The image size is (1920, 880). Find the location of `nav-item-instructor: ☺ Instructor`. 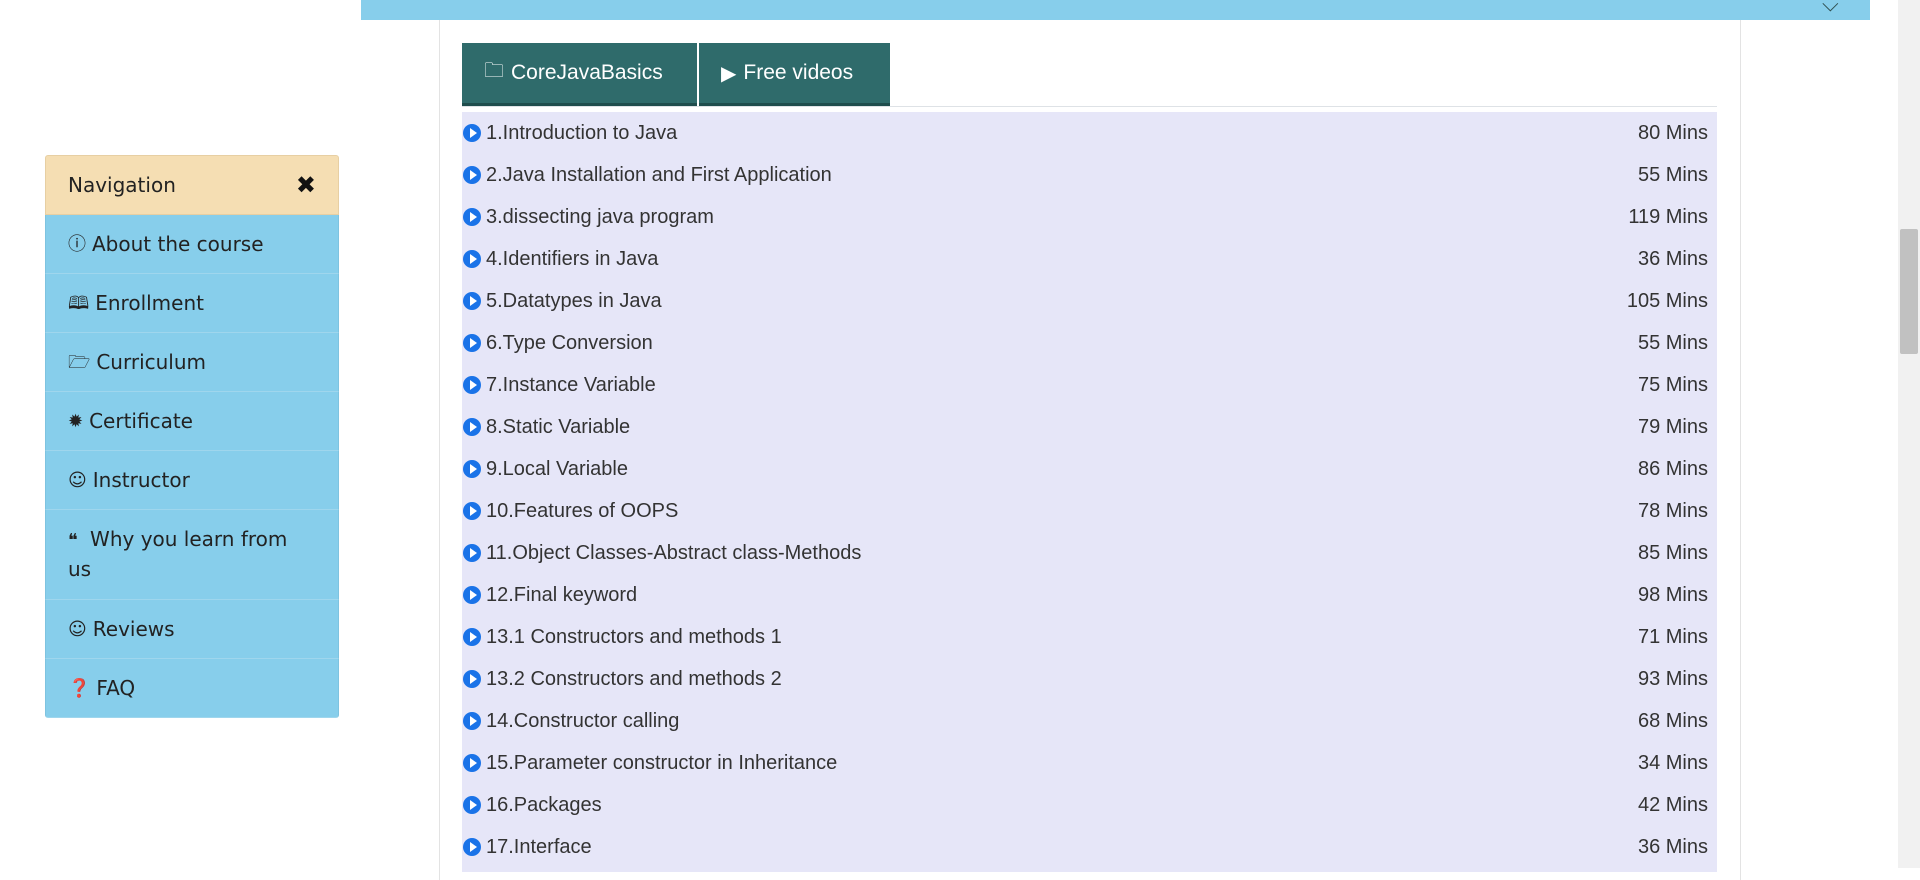

nav-item-instructor: ☺ Instructor is located at coordinates (192, 480).